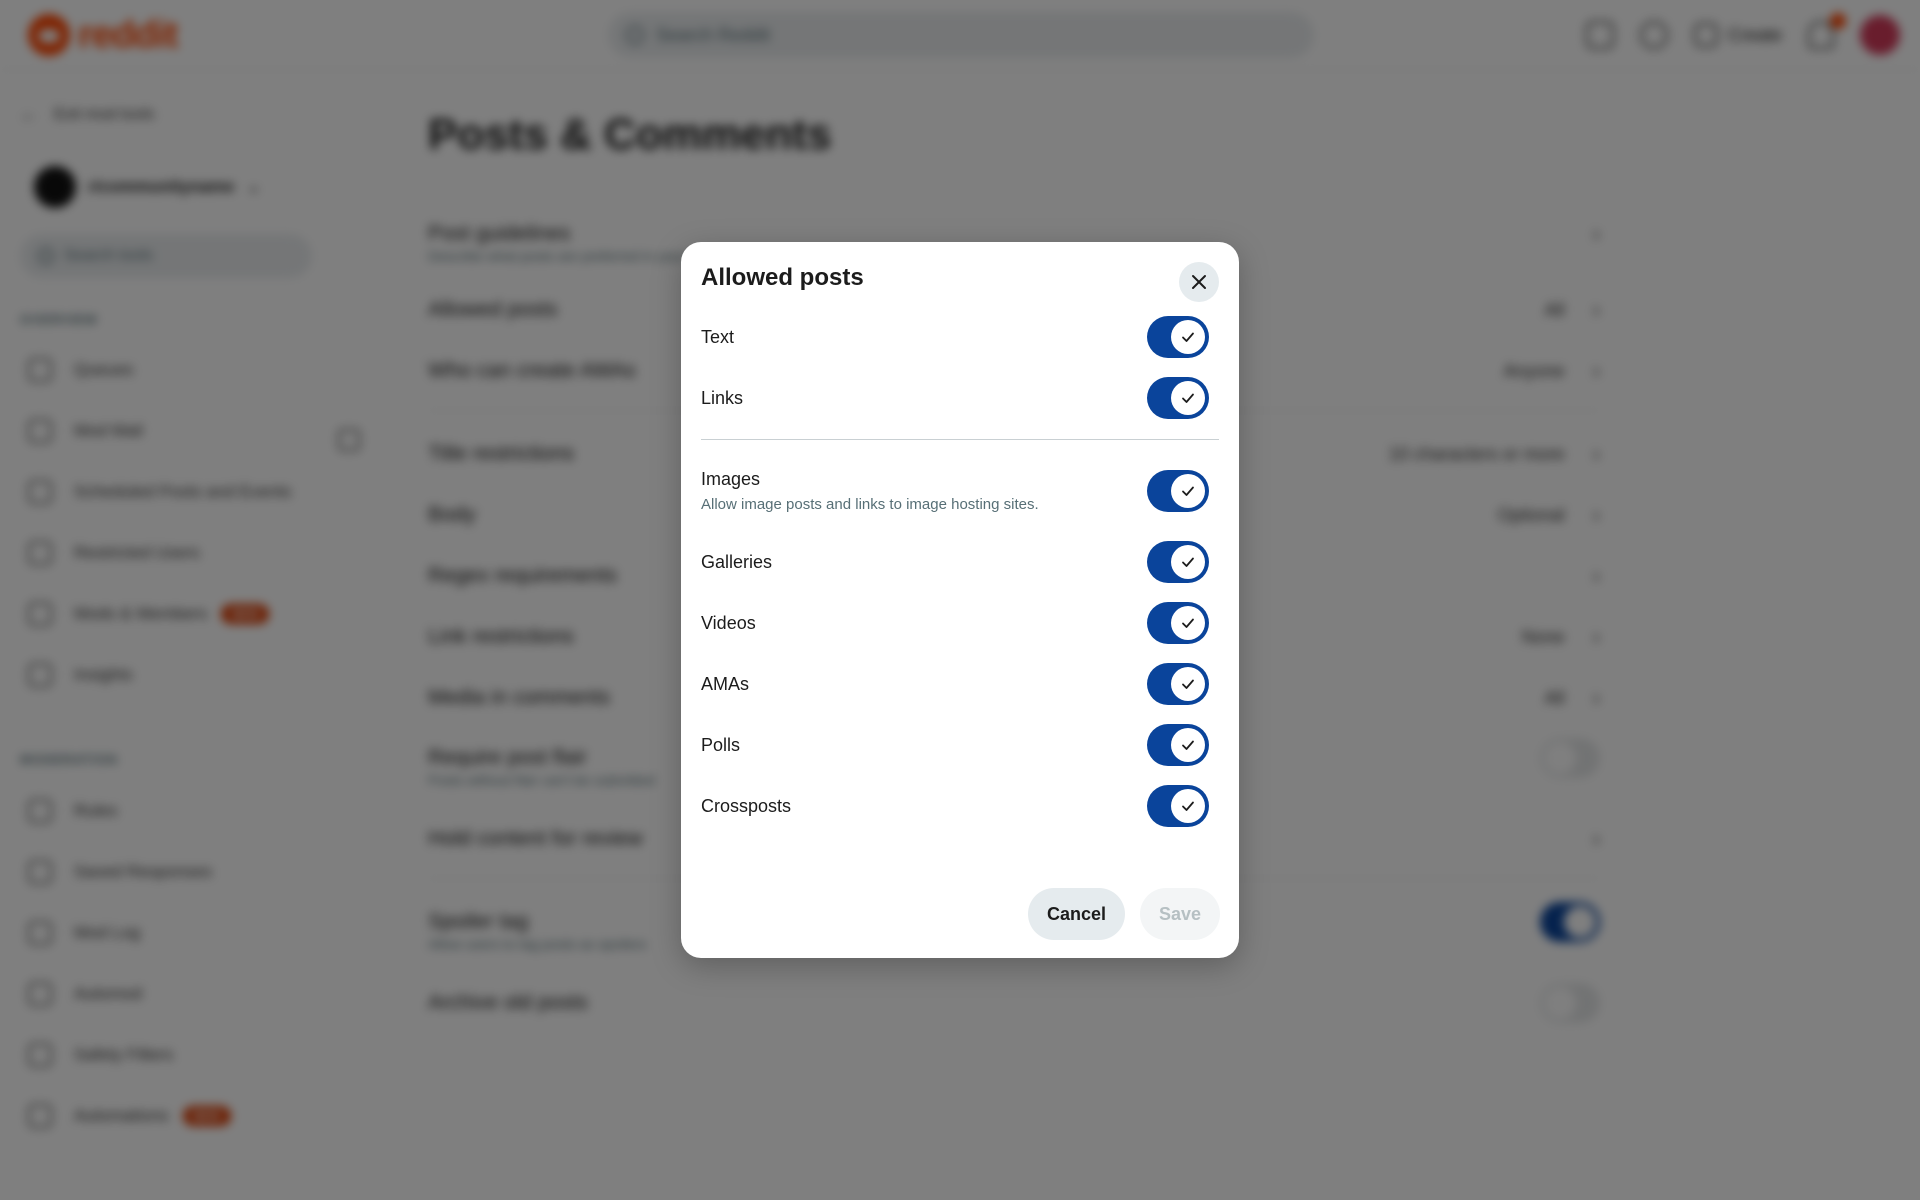  Describe the element at coordinates (746, 805) in the screenshot. I see `option-label: Crossposts` at that location.